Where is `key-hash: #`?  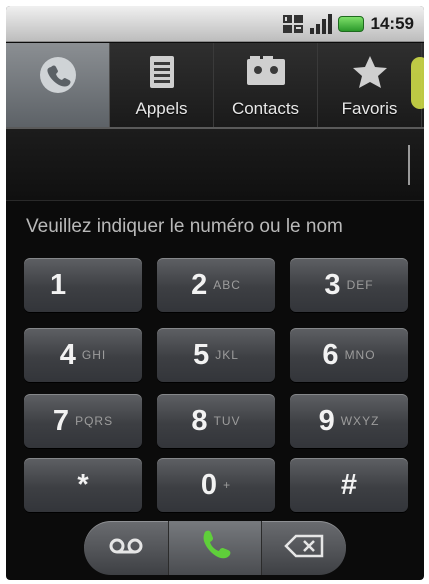
key-hash: # is located at coordinates (349, 485).